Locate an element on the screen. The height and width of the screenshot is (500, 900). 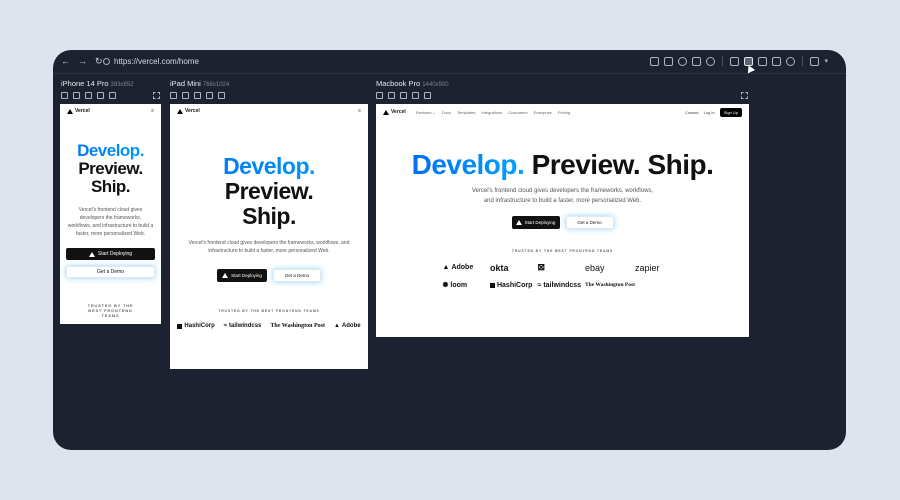
device-tools-ipad is located at coordinates (197, 95).